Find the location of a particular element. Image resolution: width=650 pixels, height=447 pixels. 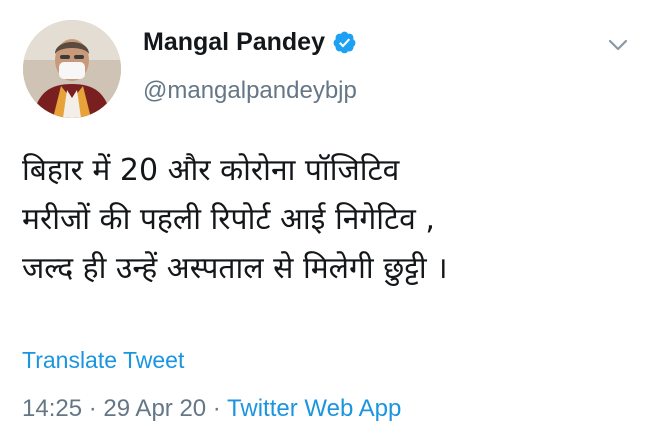

tweet-line: बिहार में 20 और कोरोना पॉजिटिव is located at coordinates (211, 170).